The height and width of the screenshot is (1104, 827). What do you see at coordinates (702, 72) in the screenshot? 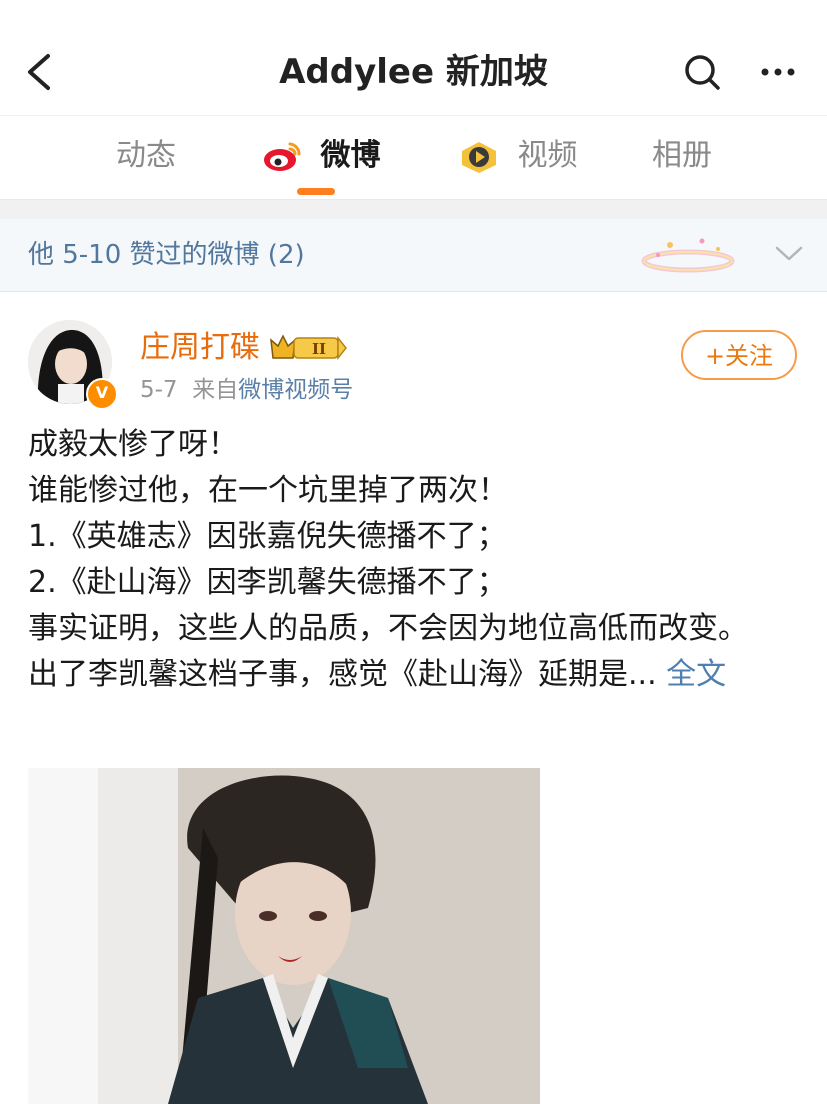
I see `search-icon` at bounding box center [702, 72].